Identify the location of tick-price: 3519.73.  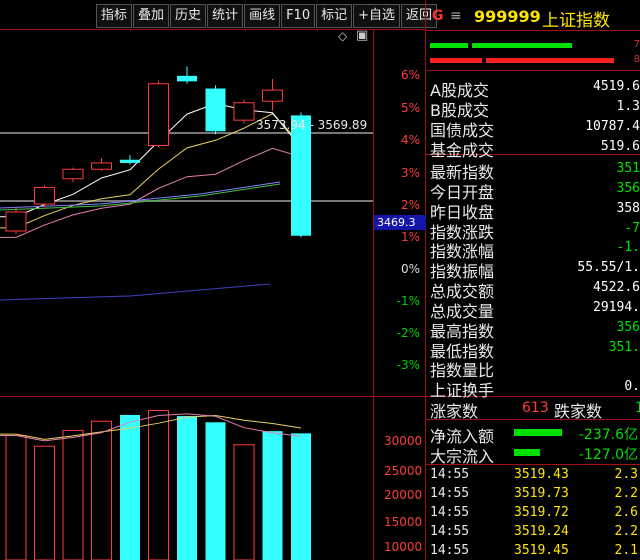
(541, 493).